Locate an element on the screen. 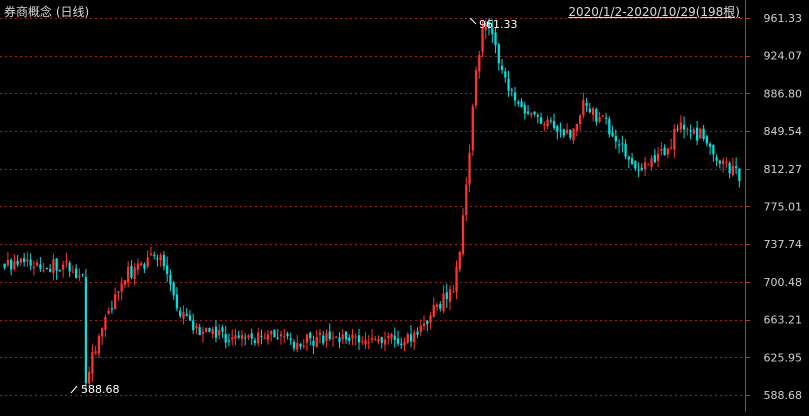  date-range-link: 2020/1/2-2020/10/29(198根) is located at coordinates (654, 11).